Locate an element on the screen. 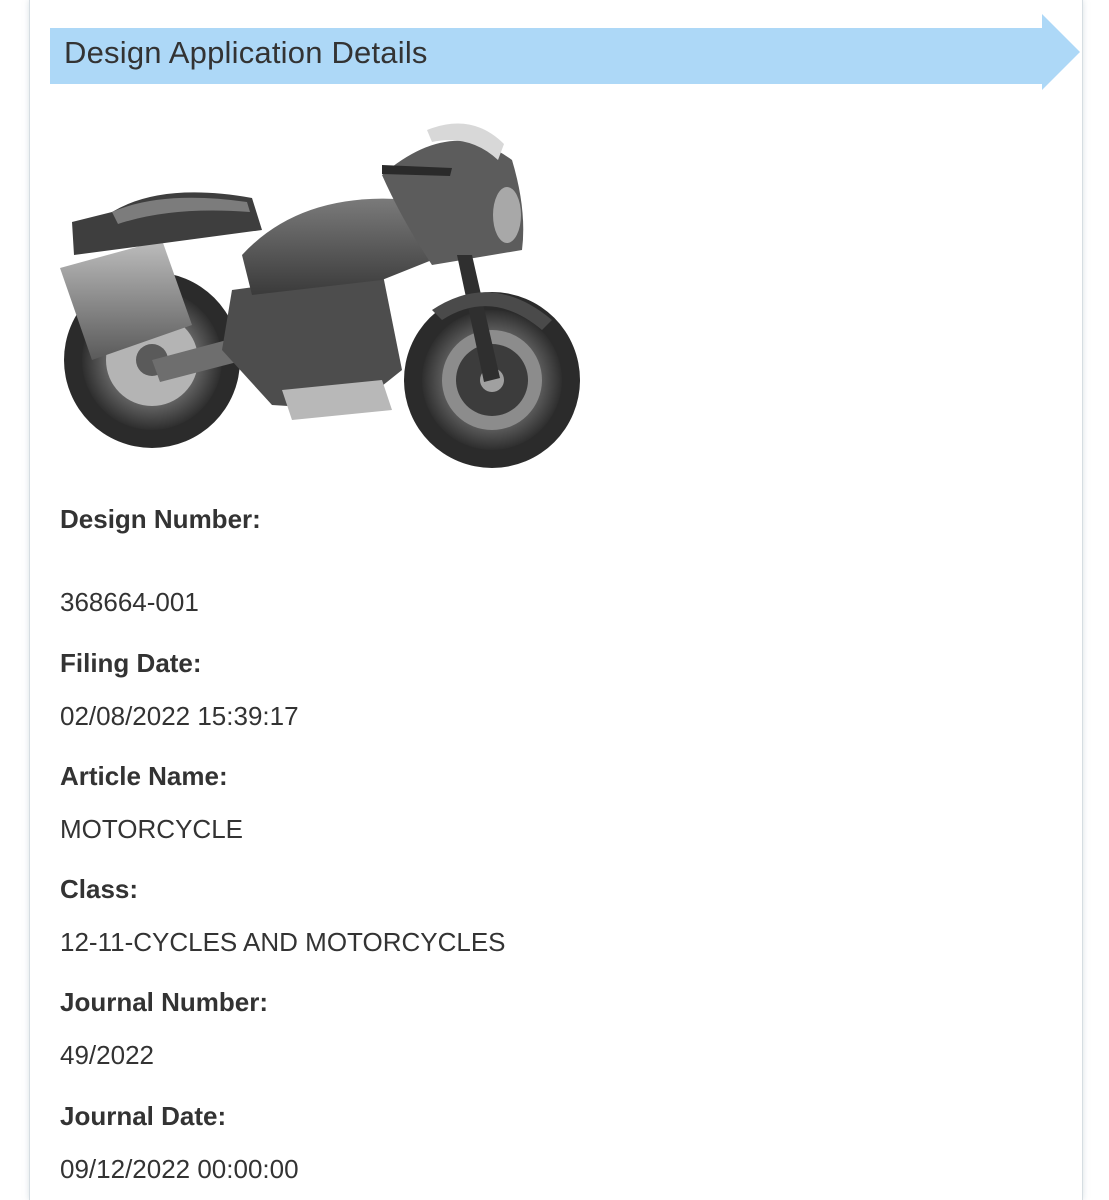 This screenshot has height=1200, width=1109. design-number-label: Design Number: is located at coordinates (160, 519).